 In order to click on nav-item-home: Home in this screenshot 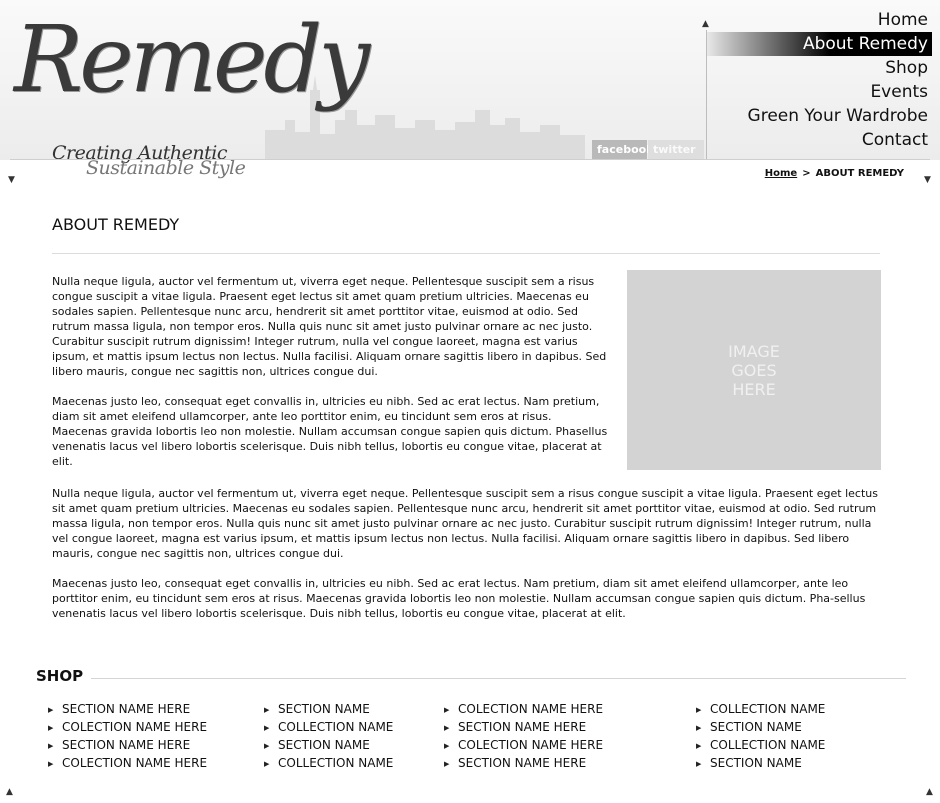, I will do `click(819, 20)`.